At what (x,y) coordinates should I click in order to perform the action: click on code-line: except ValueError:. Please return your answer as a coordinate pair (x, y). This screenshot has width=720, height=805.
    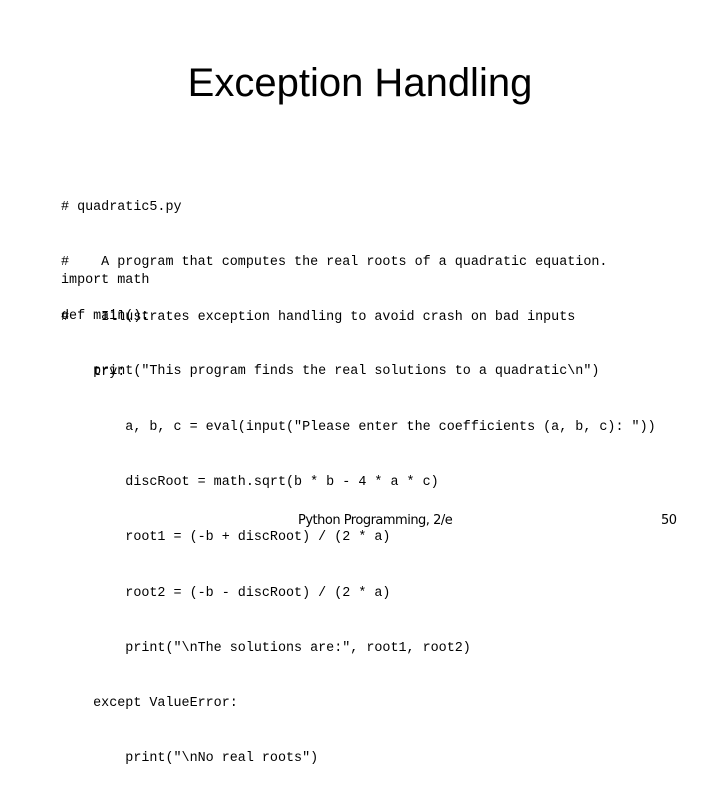
    Looking at the image, I should click on (149, 704).